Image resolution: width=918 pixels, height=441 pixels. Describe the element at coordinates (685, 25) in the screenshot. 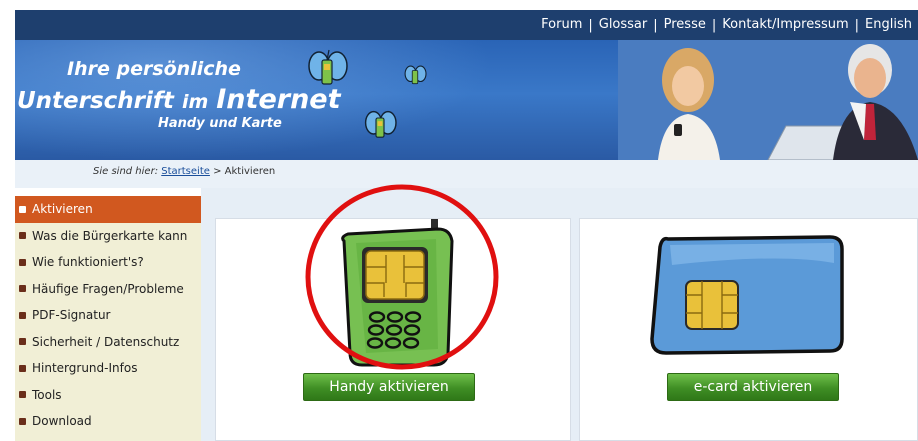

I see `nav-link-presse: Presse` at that location.